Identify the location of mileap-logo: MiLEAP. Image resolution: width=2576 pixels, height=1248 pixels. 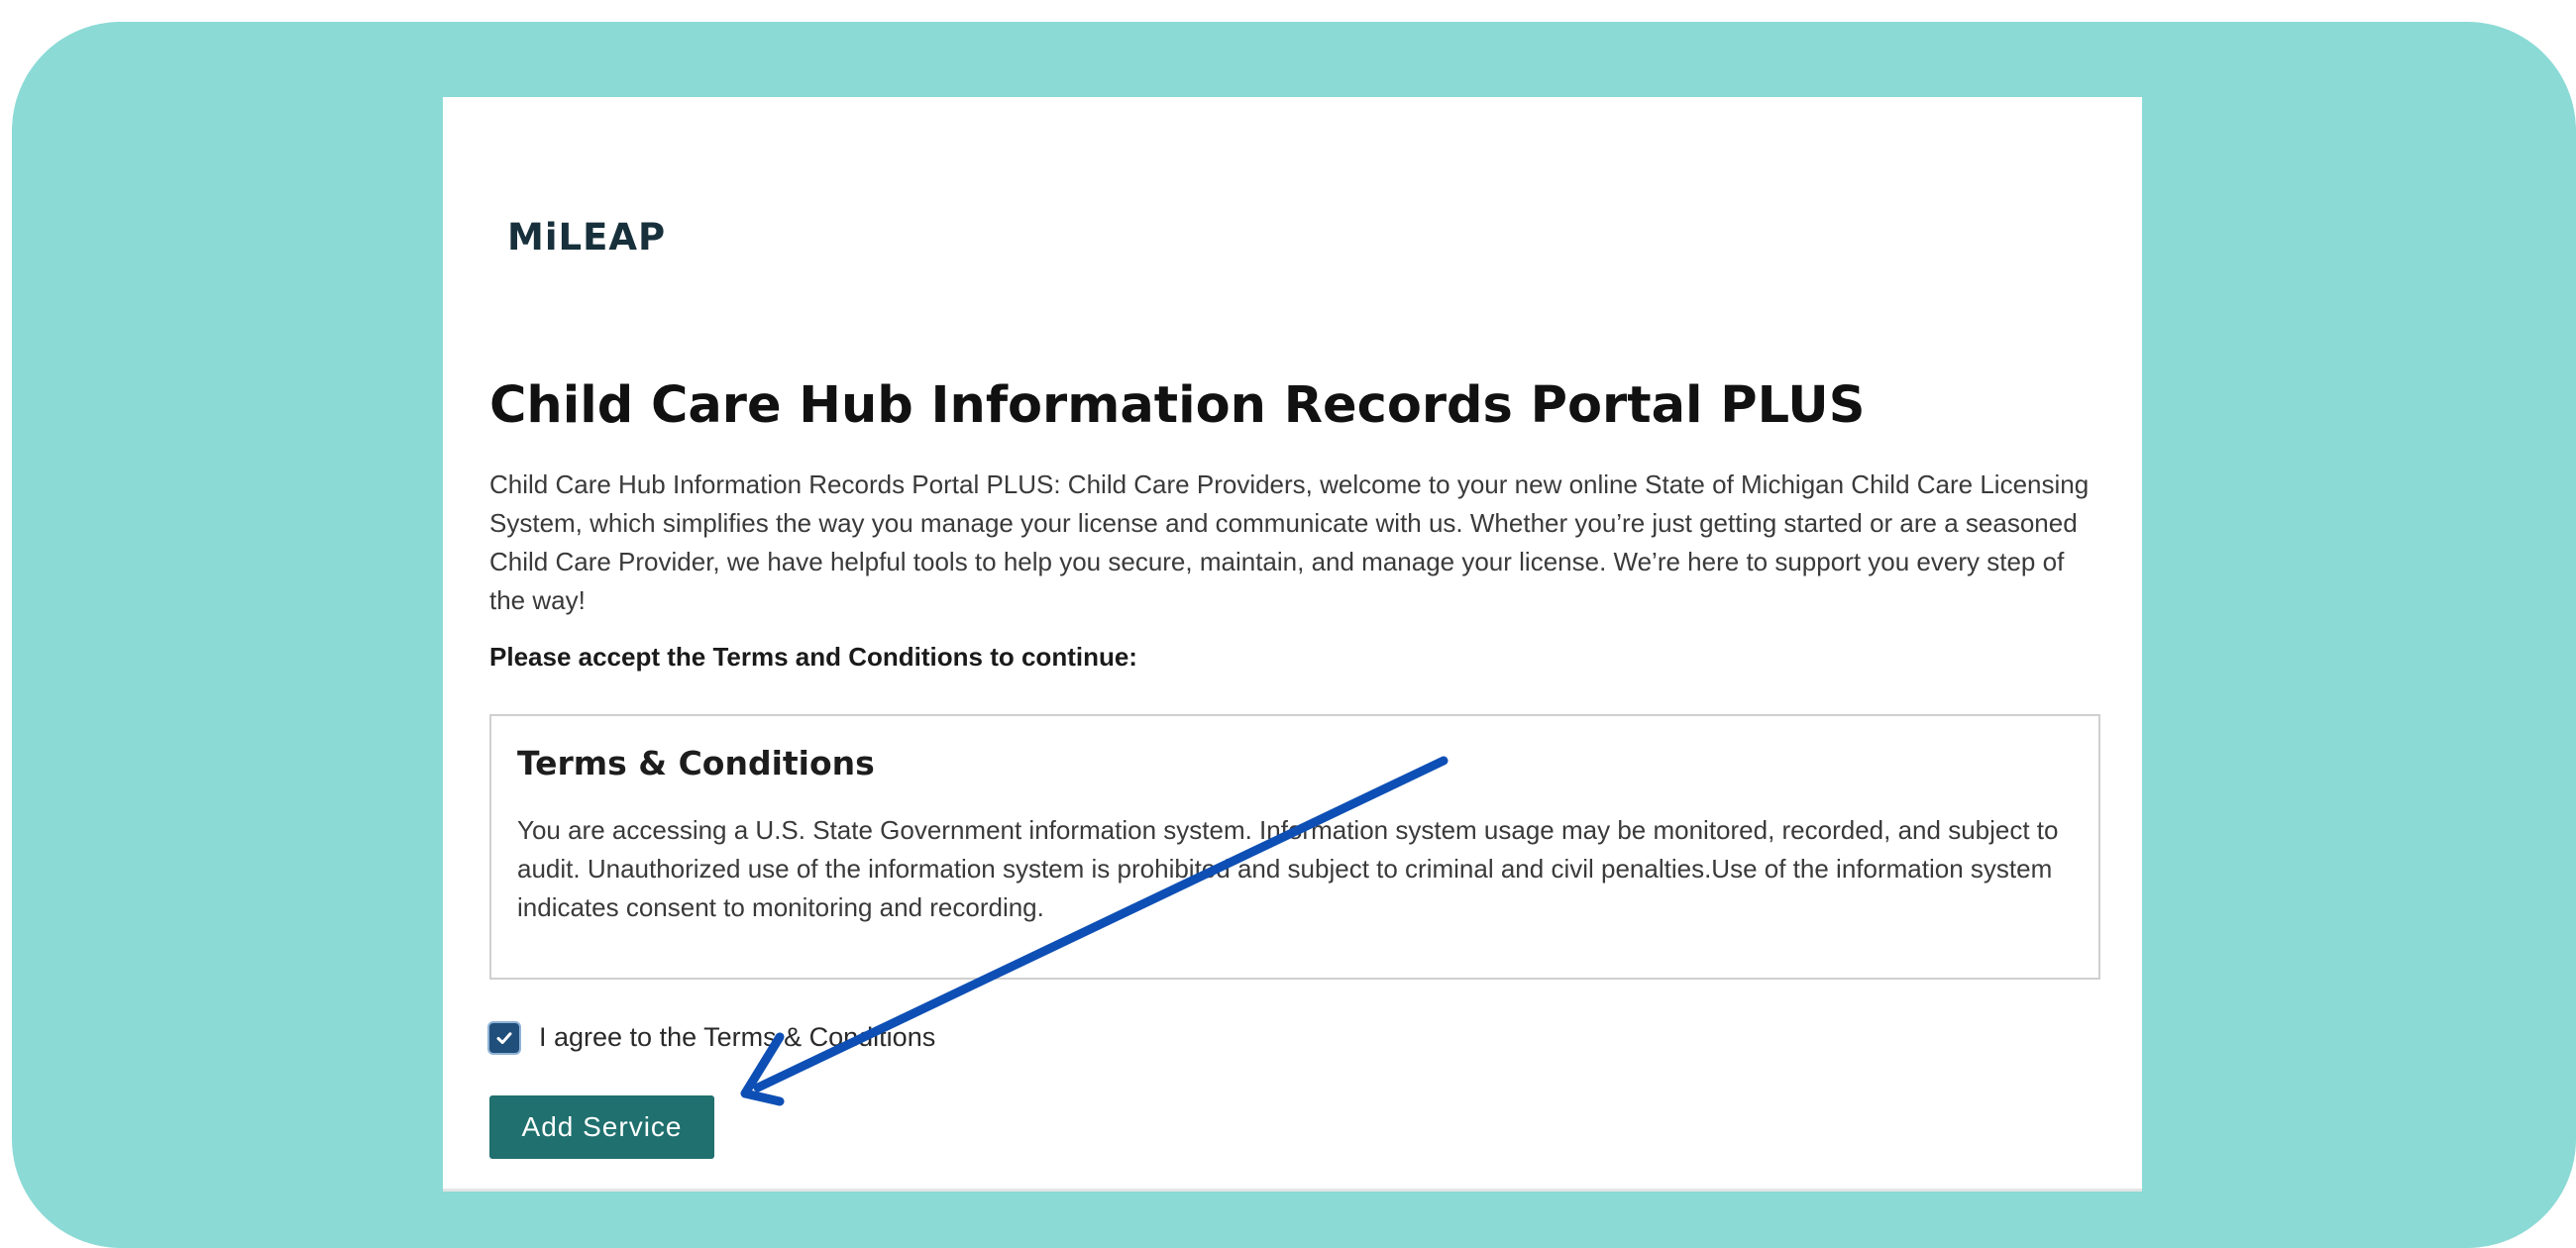
(587, 237).